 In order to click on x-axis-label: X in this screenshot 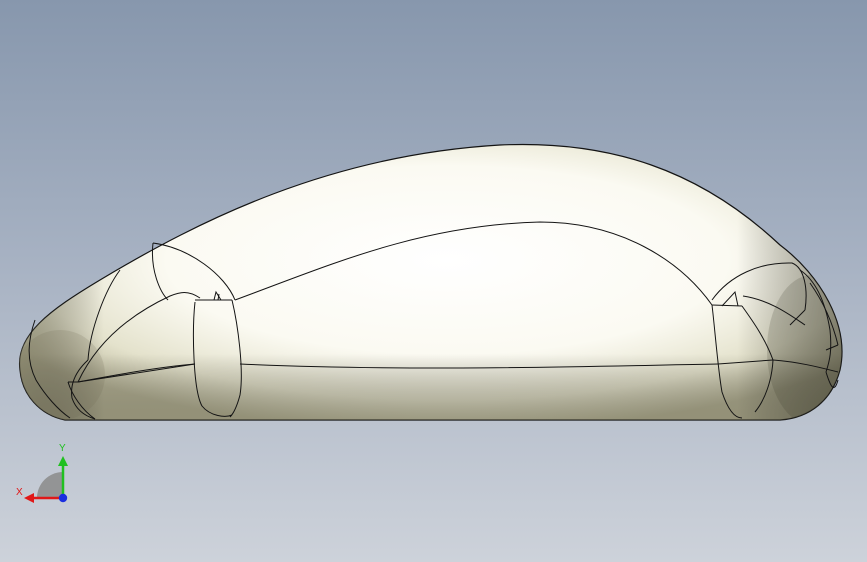, I will do `click(19, 492)`.